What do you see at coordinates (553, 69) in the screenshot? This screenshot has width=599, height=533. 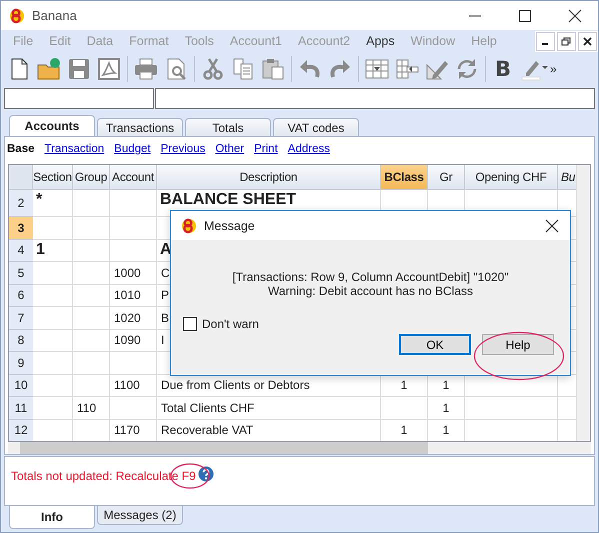 I see `toolbar-overflow-button: »` at bounding box center [553, 69].